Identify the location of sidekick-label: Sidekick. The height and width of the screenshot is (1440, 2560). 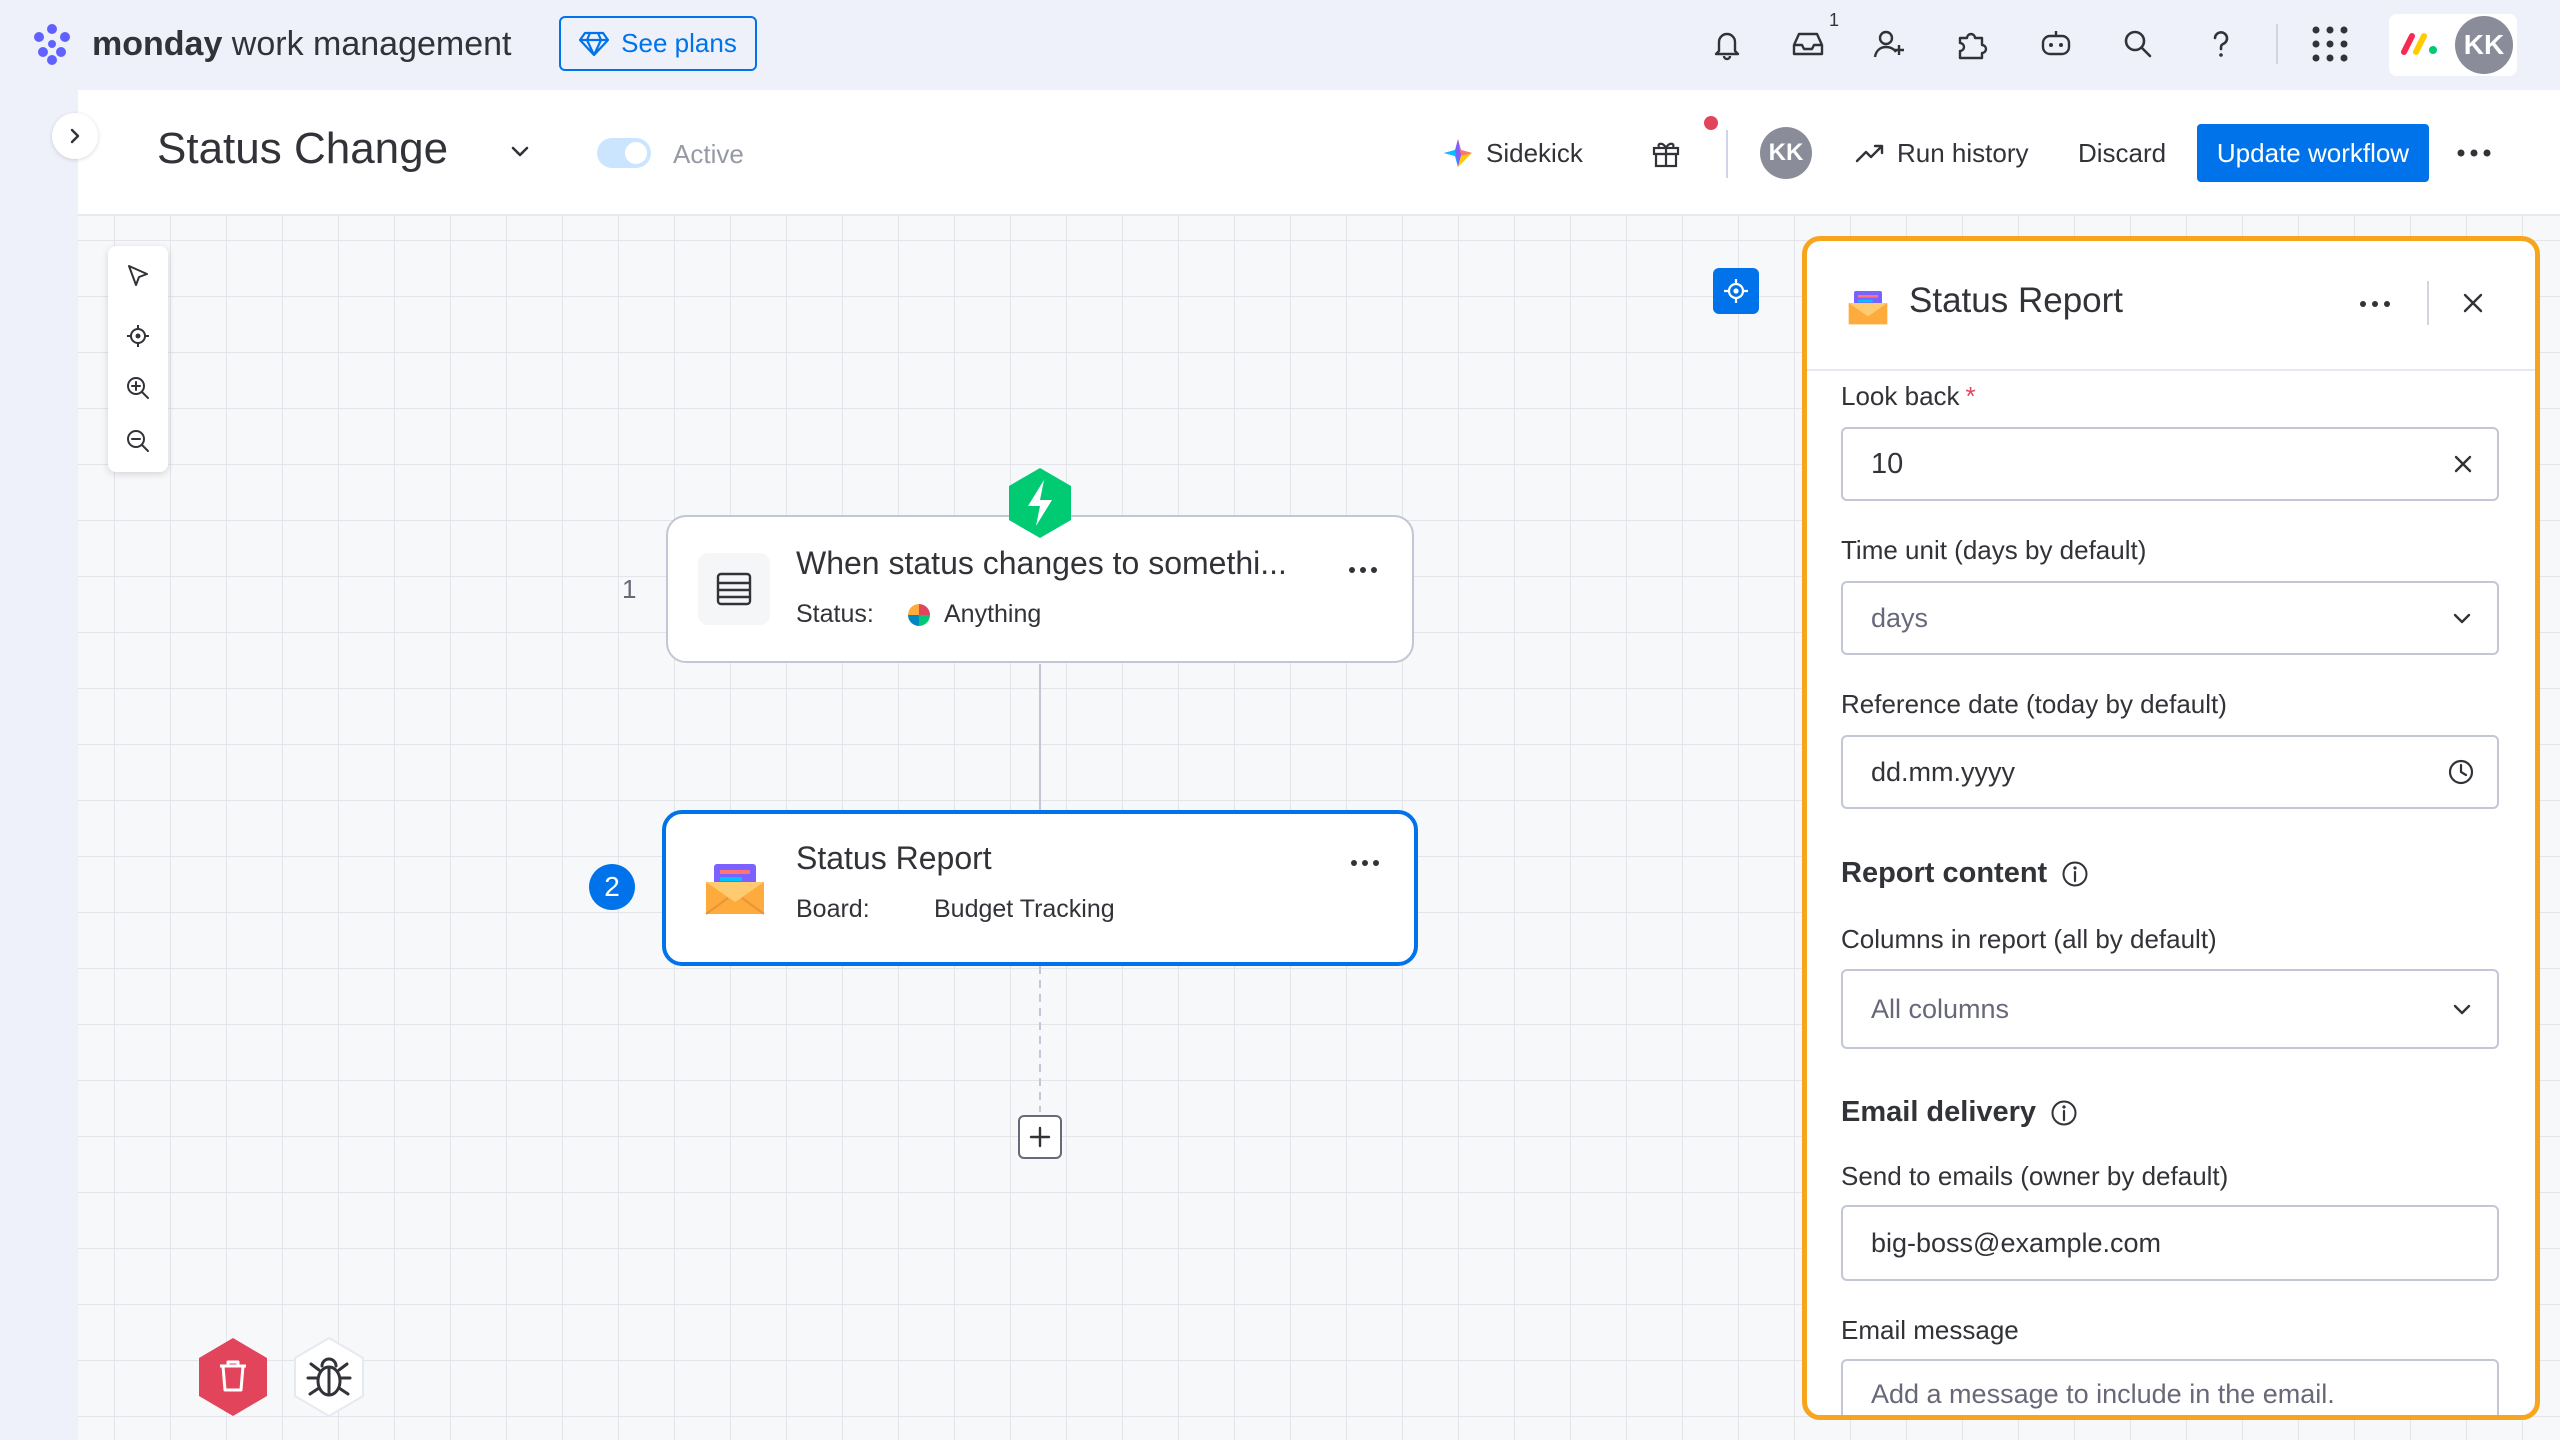
(1534, 152).